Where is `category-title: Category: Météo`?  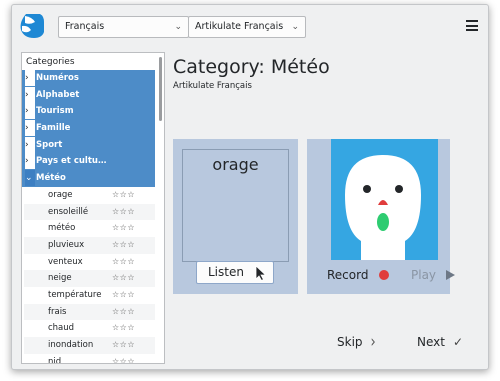
category-title: Category: Météo is located at coordinates (251, 67).